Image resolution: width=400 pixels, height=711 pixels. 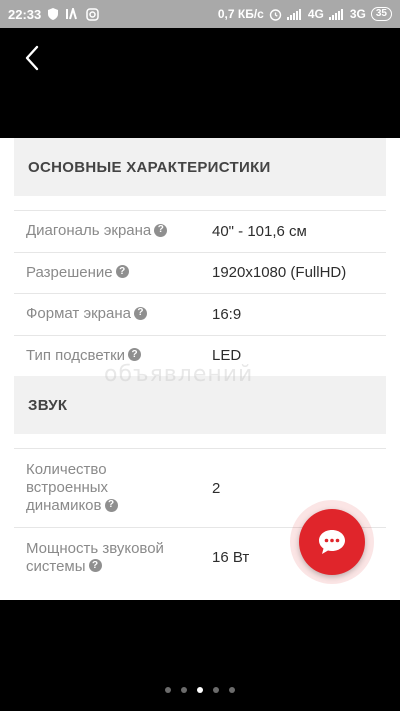 I want to click on section-header-sound: ЗВУК, so click(x=200, y=405).